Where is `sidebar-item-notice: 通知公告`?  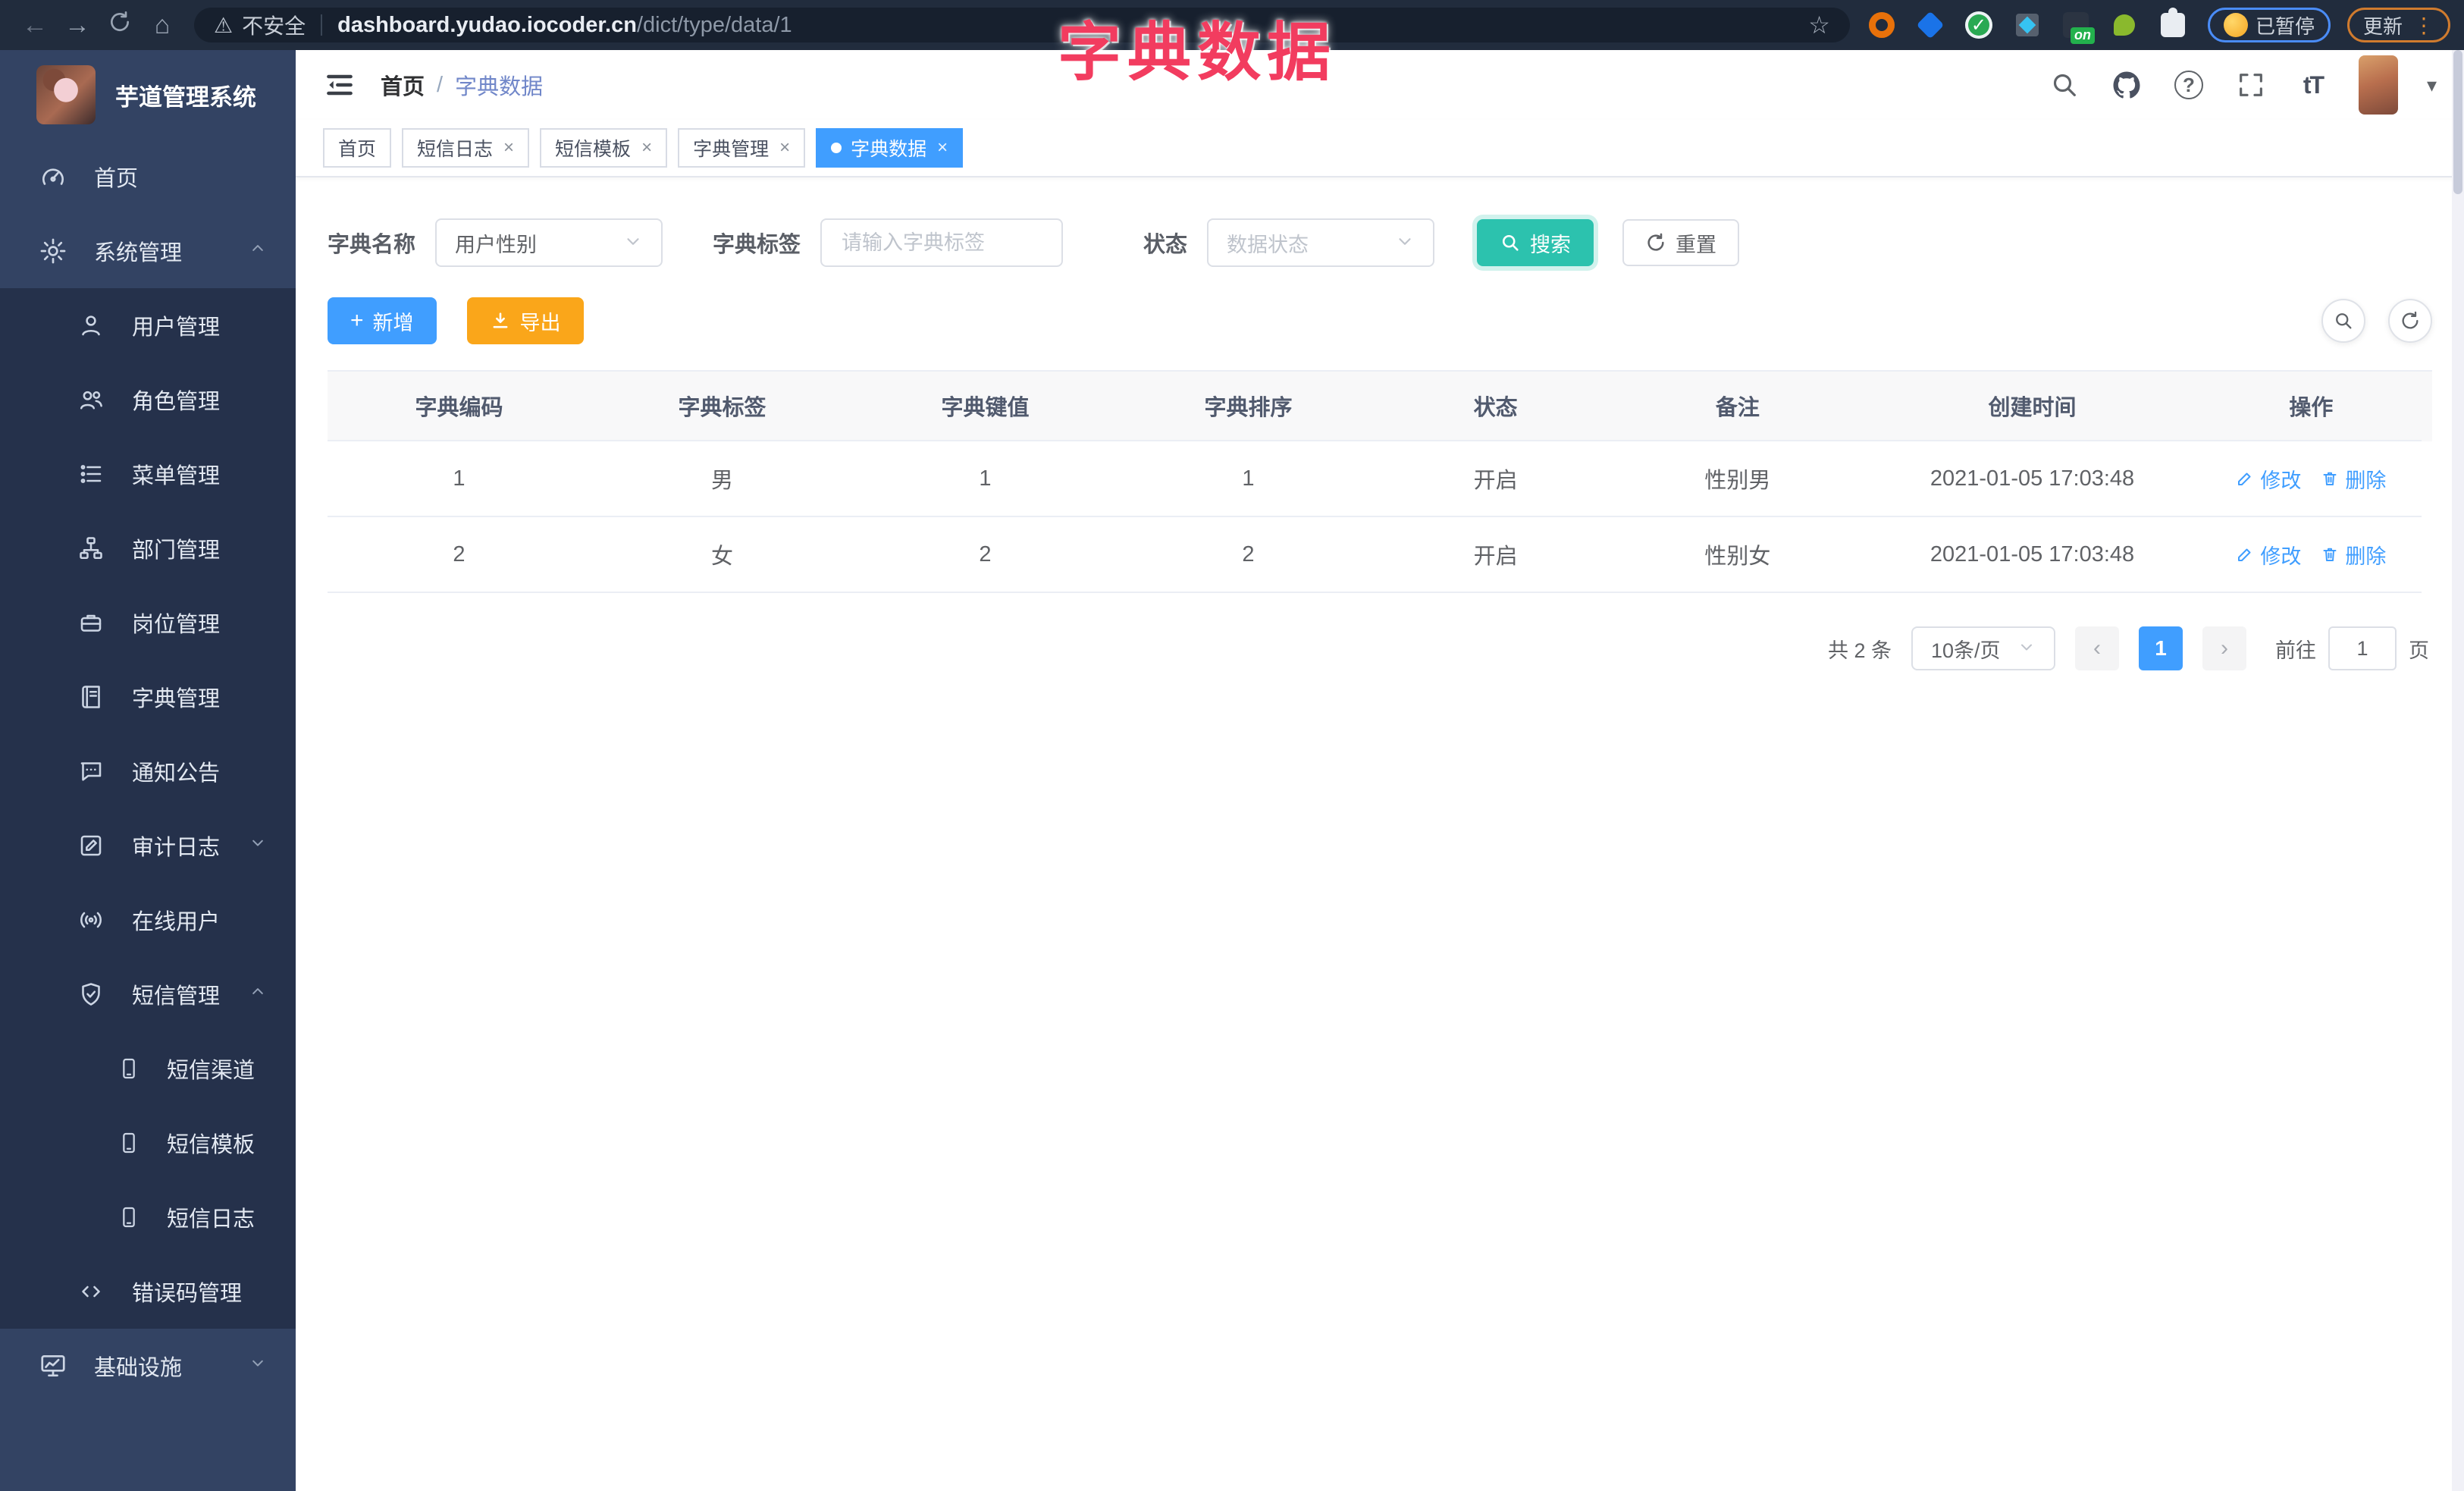
sidebar-item-notice: 通知公告 is located at coordinates (148, 771).